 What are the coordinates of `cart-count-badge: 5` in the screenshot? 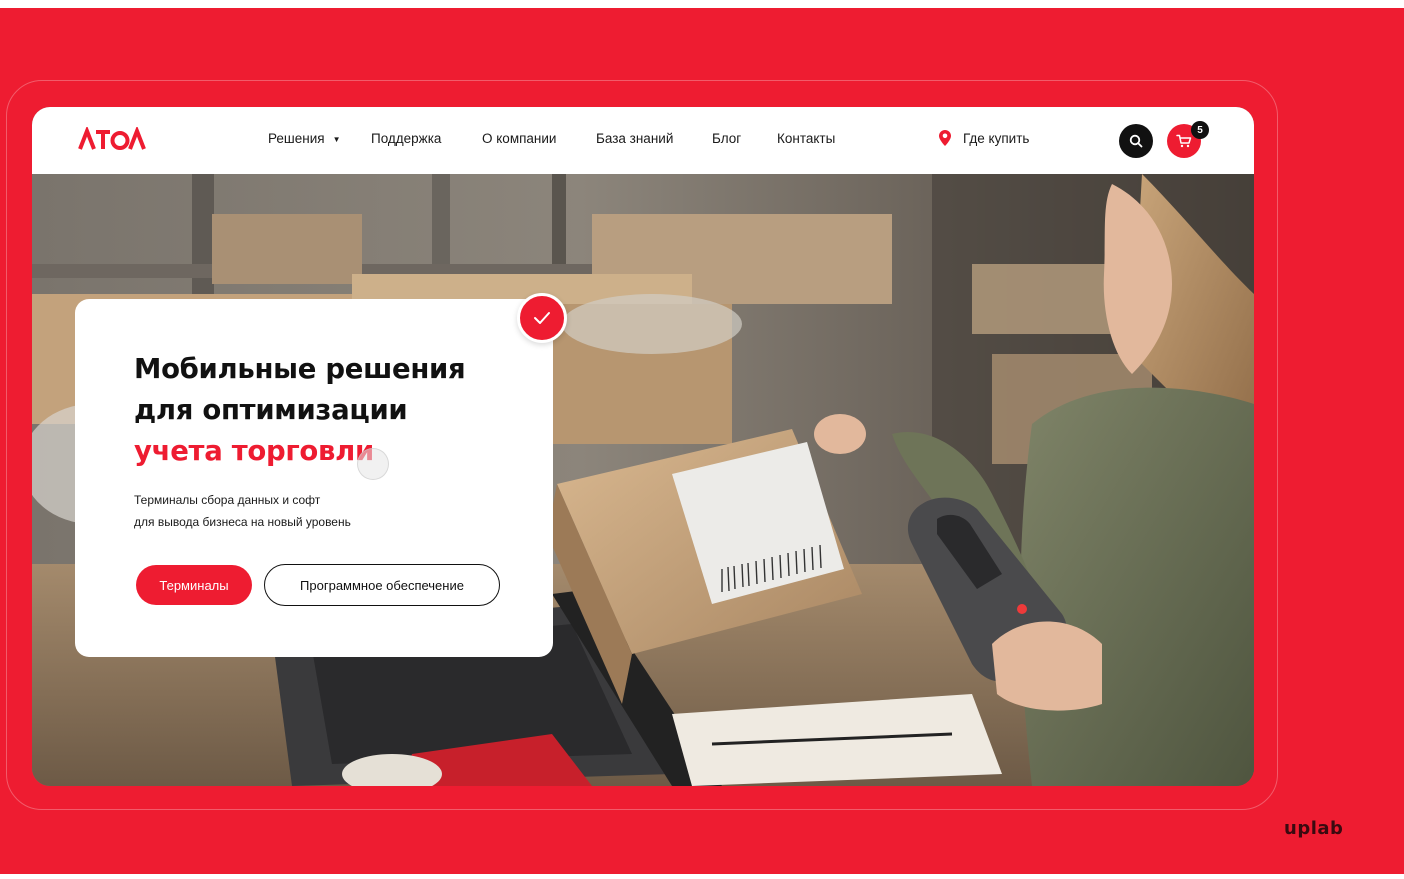 It's located at (1200, 130).